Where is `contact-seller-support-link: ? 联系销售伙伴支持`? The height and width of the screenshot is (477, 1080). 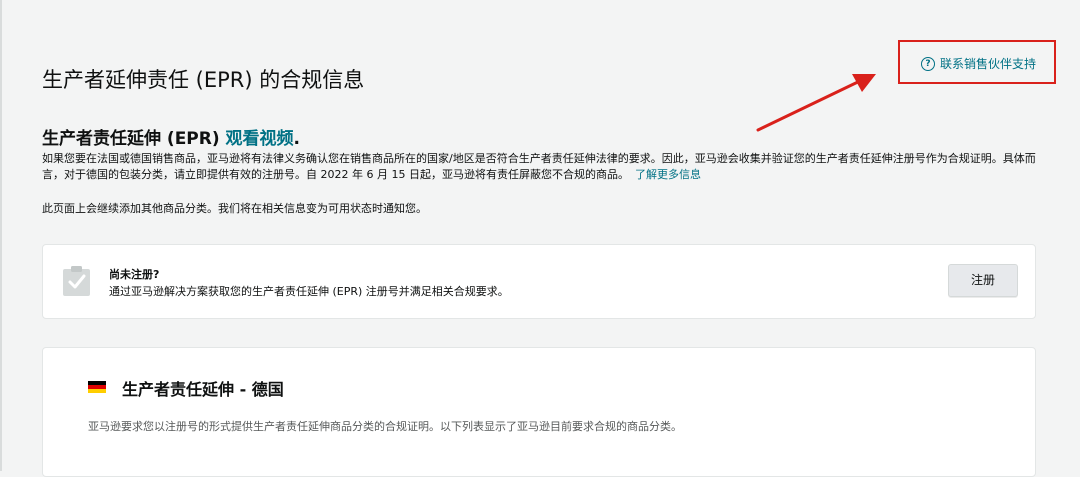
contact-seller-support-link: ? 联系销售伙伴支持 is located at coordinates (978, 63).